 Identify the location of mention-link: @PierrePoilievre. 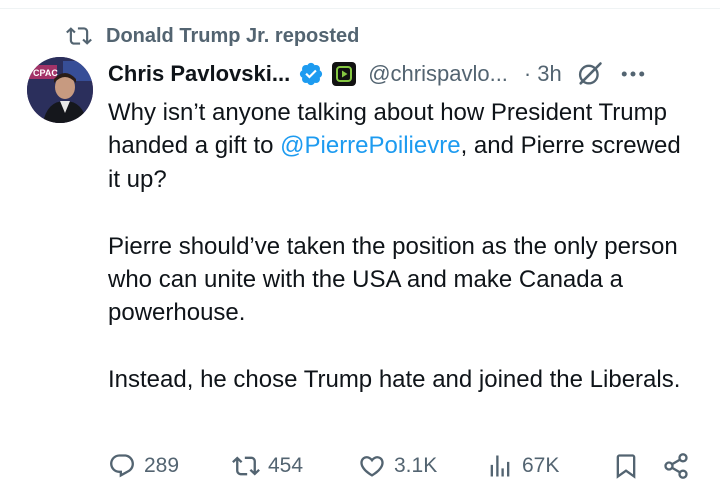
(370, 145).